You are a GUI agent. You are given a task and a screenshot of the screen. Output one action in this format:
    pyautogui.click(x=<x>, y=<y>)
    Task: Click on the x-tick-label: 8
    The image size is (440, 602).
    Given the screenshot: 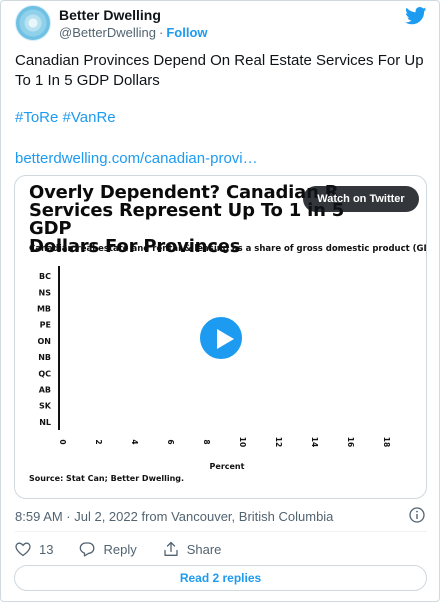 What is the action you would take?
    pyautogui.click(x=206, y=441)
    